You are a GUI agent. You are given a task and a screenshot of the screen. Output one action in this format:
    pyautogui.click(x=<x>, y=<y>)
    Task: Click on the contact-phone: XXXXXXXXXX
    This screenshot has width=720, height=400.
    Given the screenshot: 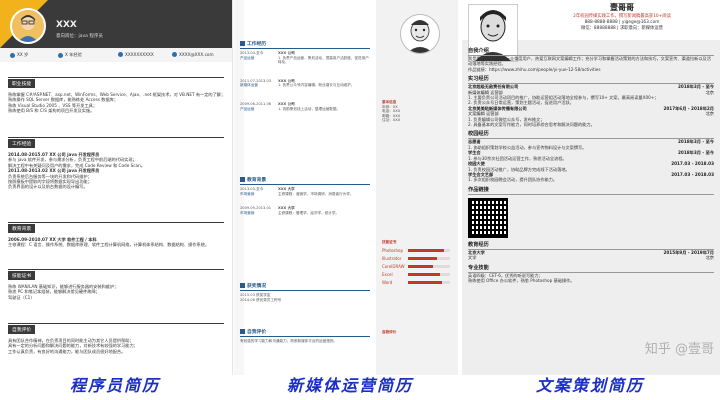 What is the action you would take?
    pyautogui.click(x=136, y=54)
    